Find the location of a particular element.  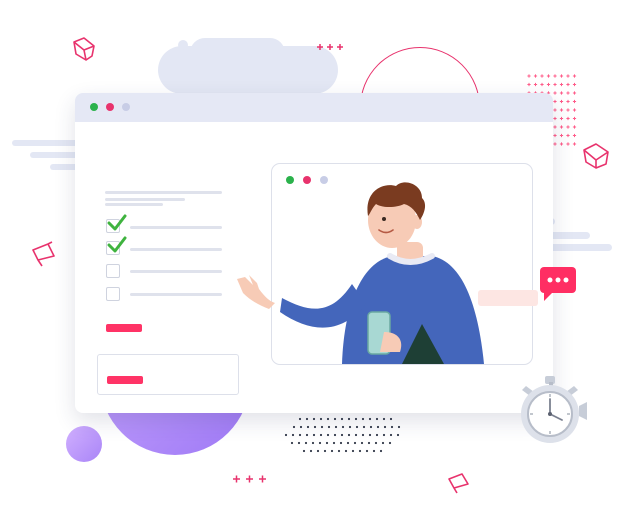

cloud-top-bump is located at coordinates (237, 53).